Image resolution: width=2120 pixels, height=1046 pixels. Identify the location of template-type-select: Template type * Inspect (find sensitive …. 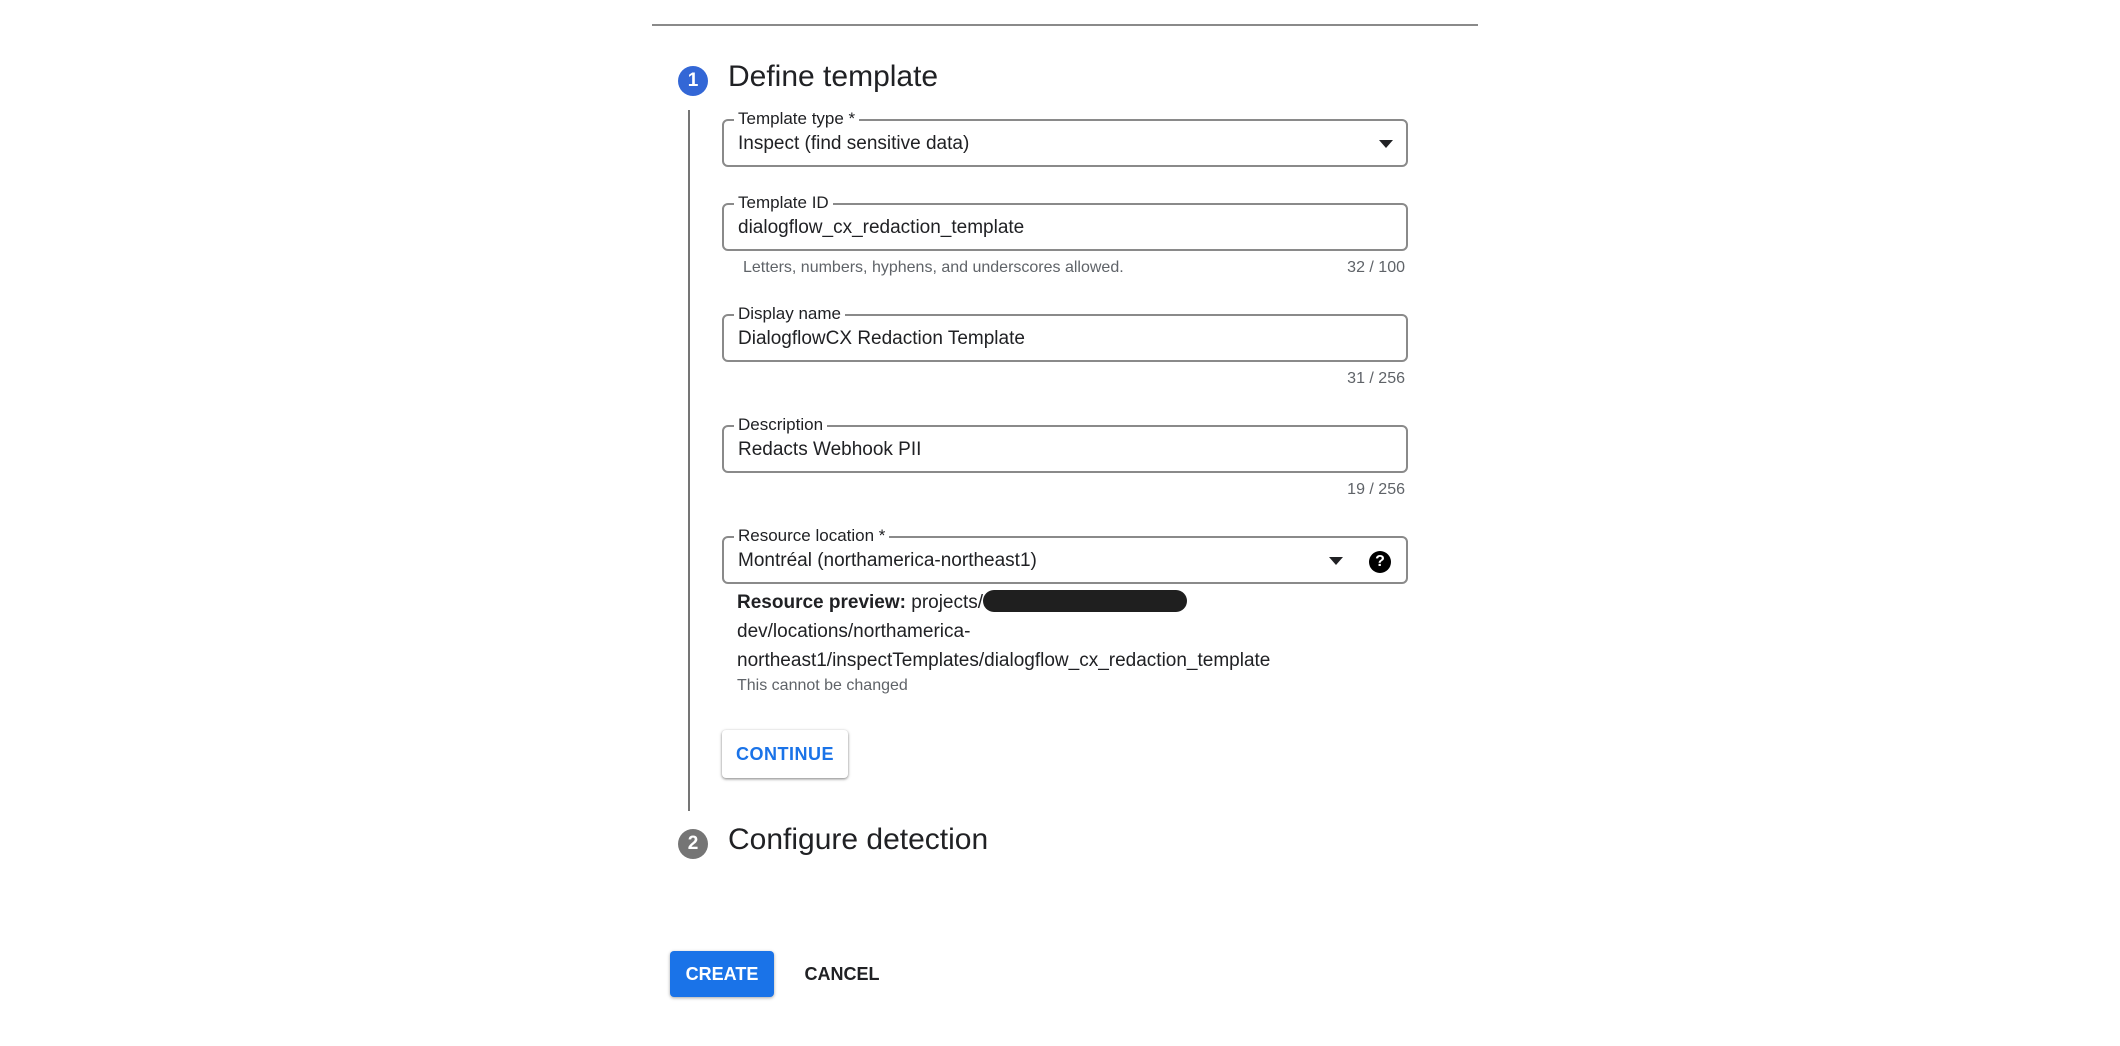
(1065, 138).